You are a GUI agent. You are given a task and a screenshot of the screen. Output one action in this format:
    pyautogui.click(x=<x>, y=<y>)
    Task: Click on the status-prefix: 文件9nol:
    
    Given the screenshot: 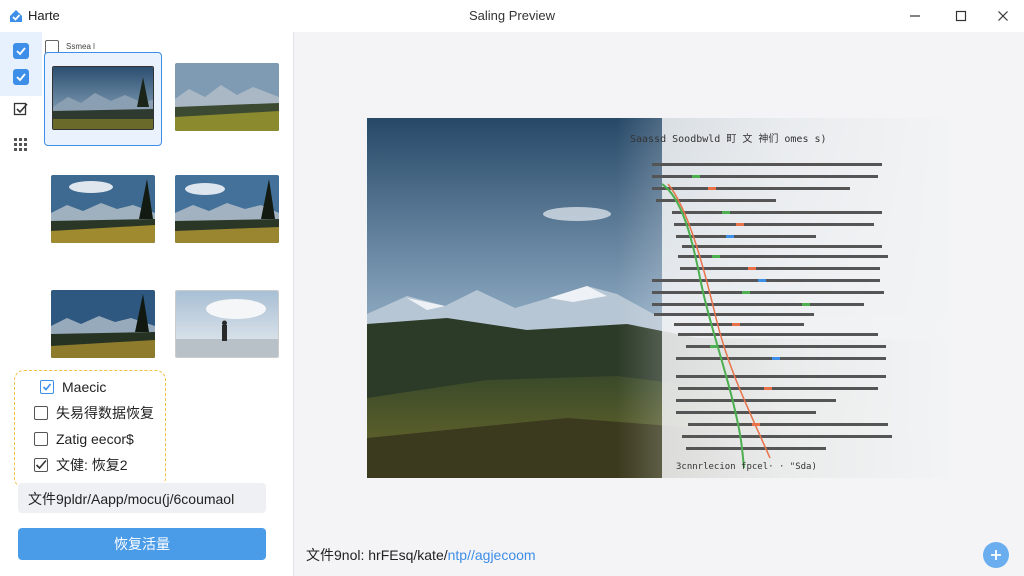 What is the action you would take?
    pyautogui.click(x=337, y=555)
    